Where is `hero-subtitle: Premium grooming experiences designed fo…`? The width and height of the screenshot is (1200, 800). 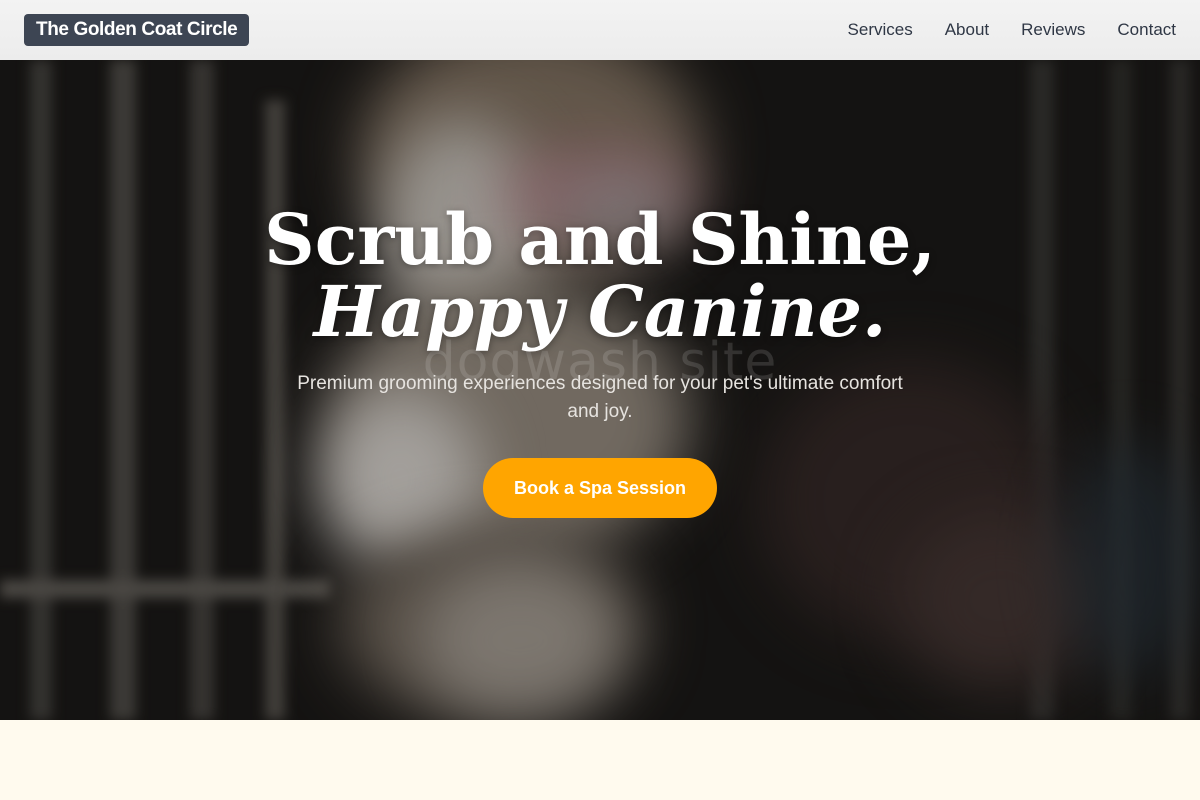
hero-subtitle: Premium grooming experiences designed fo… is located at coordinates (600, 397).